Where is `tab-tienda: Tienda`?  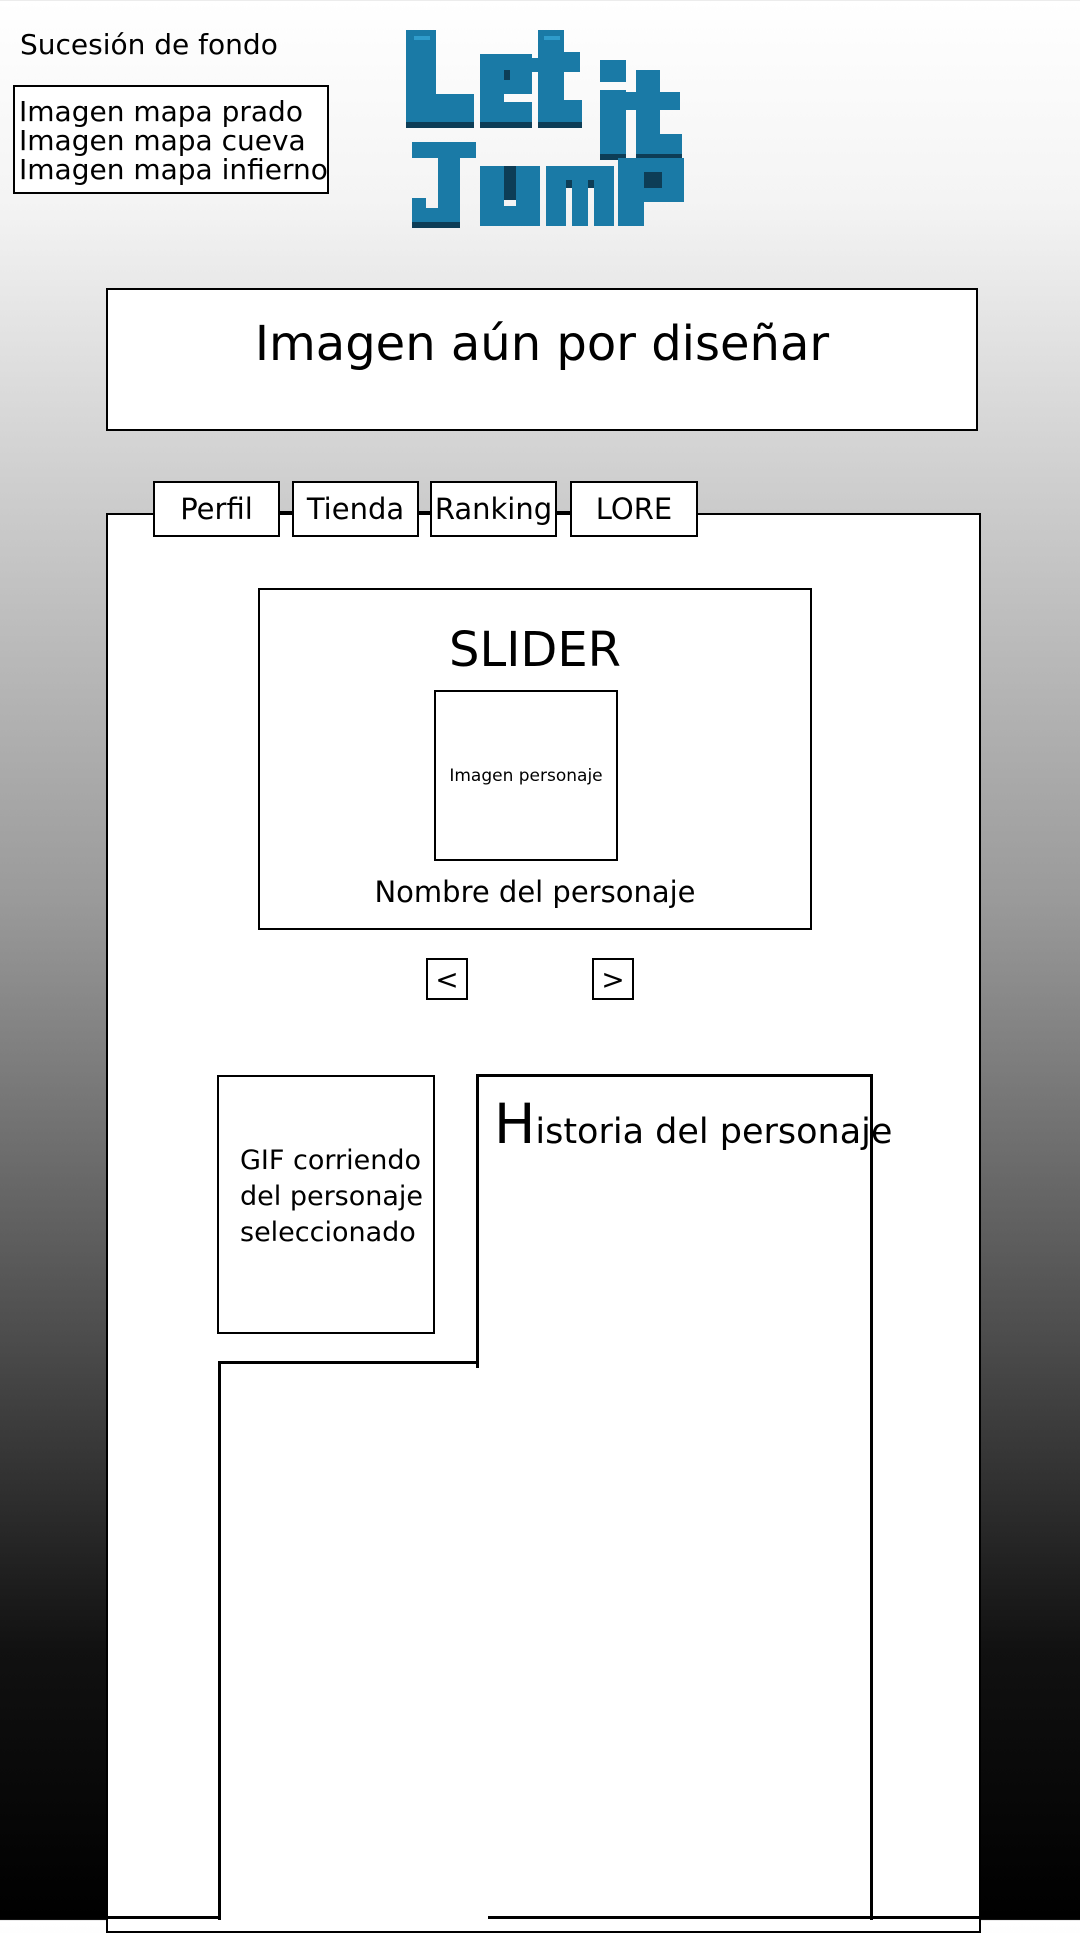
tab-tienda: Tienda is located at coordinates (355, 509).